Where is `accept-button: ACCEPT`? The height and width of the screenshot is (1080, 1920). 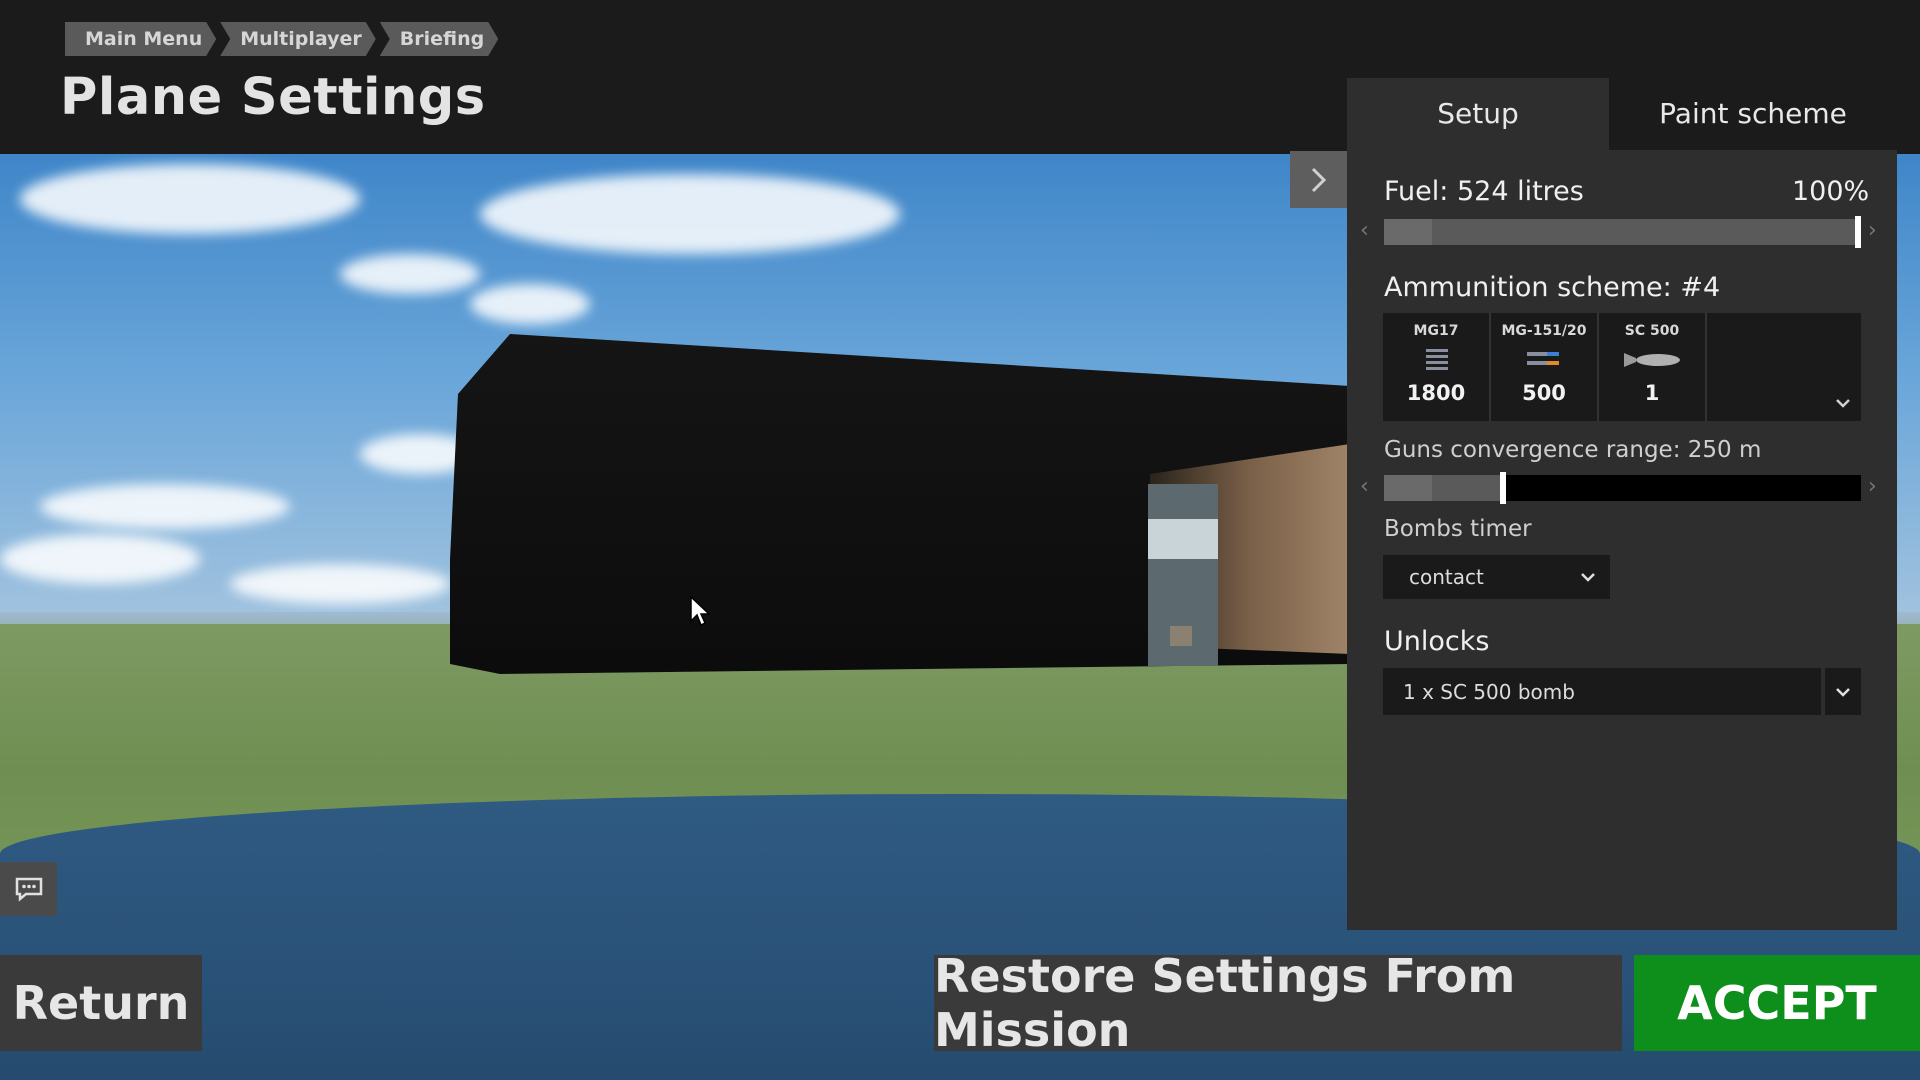 accept-button: ACCEPT is located at coordinates (1777, 1003).